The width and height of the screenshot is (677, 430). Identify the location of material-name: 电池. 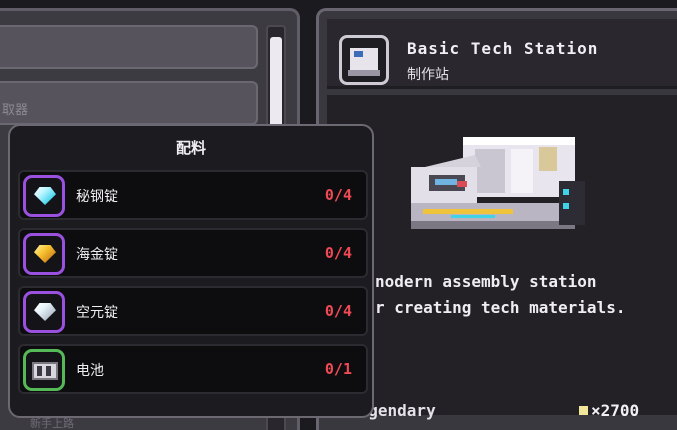
(90, 371).